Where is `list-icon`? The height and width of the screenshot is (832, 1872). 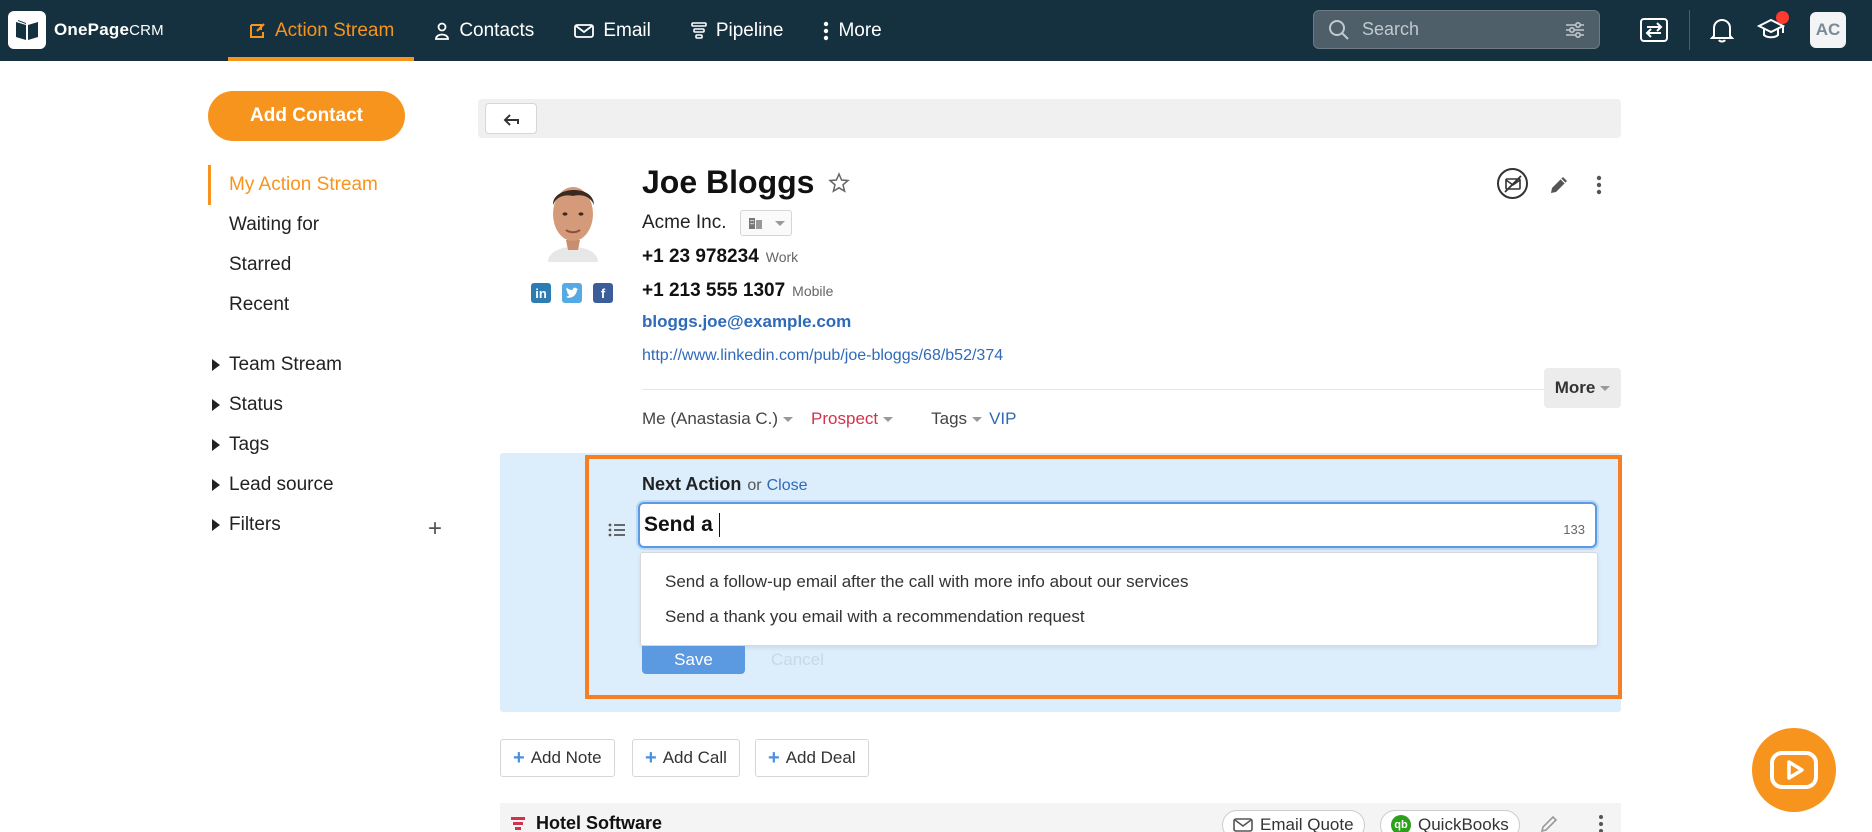 list-icon is located at coordinates (617, 530).